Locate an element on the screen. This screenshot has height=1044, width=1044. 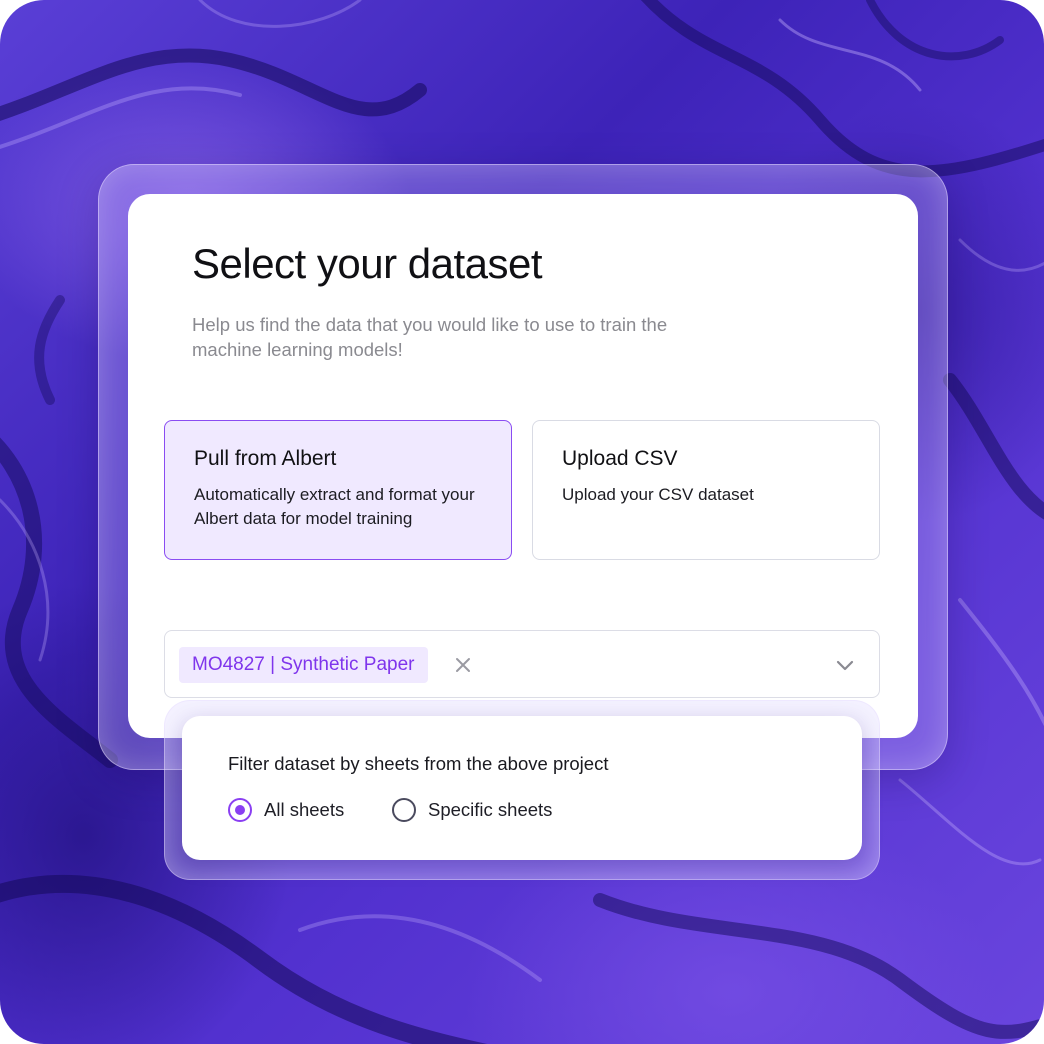
radio-all-sheets: All sheets is located at coordinates (286, 810).